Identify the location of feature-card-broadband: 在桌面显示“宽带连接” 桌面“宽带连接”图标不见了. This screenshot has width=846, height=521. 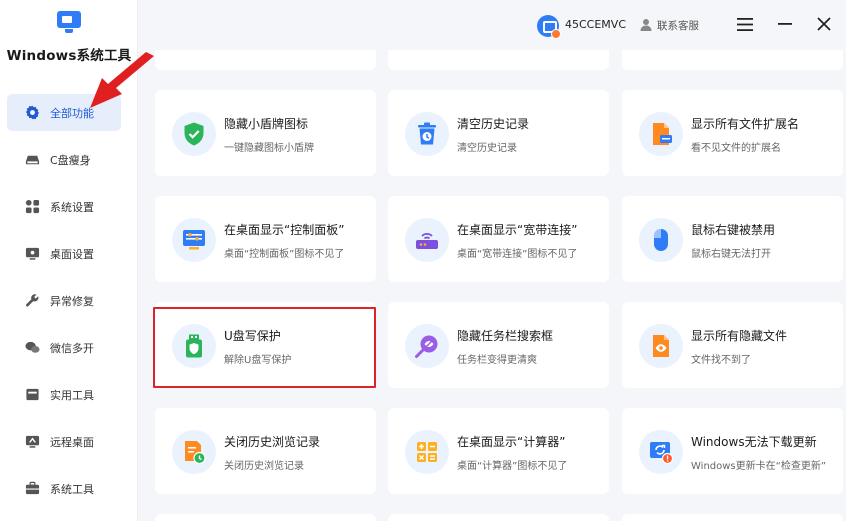
(498, 239).